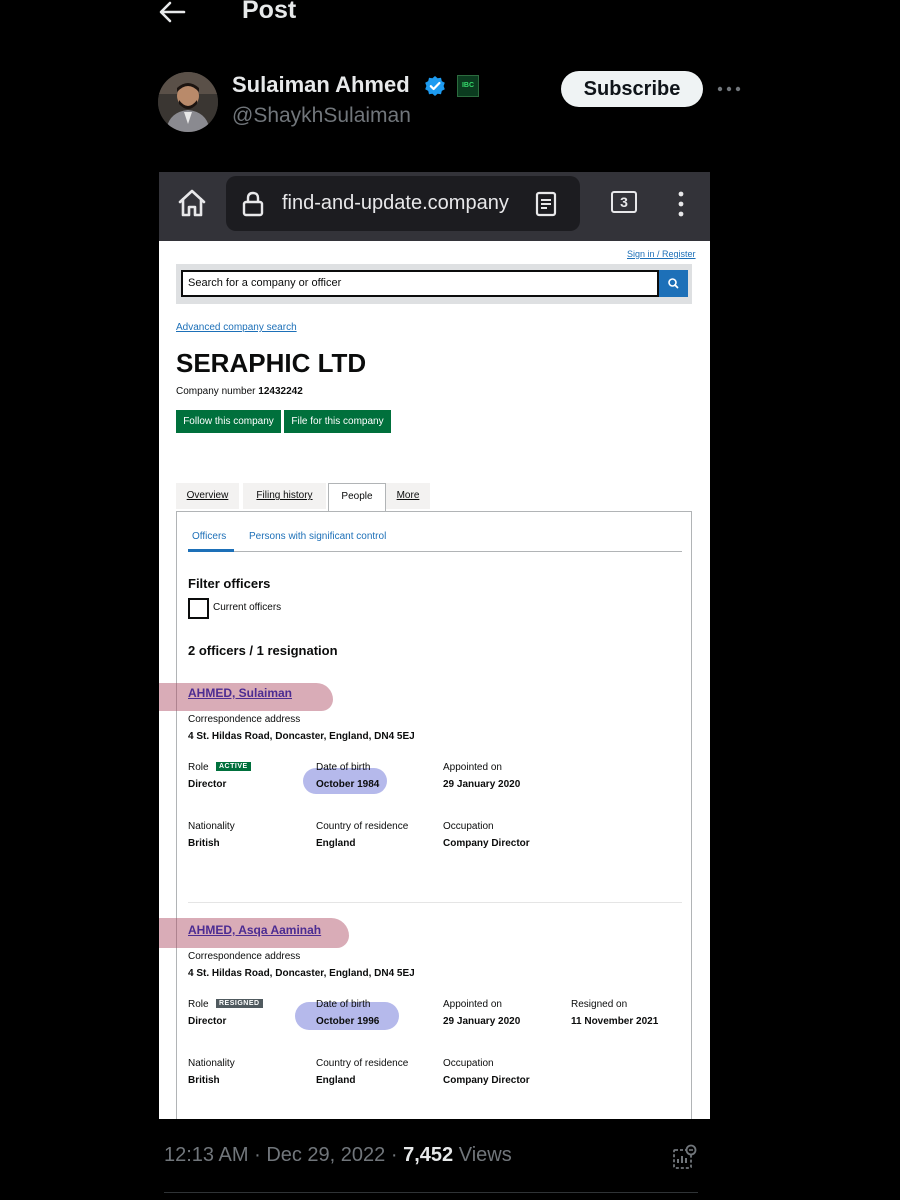 The height and width of the screenshot is (1200, 900). What do you see at coordinates (211, 550) in the screenshot?
I see `subtab-active-indicator` at bounding box center [211, 550].